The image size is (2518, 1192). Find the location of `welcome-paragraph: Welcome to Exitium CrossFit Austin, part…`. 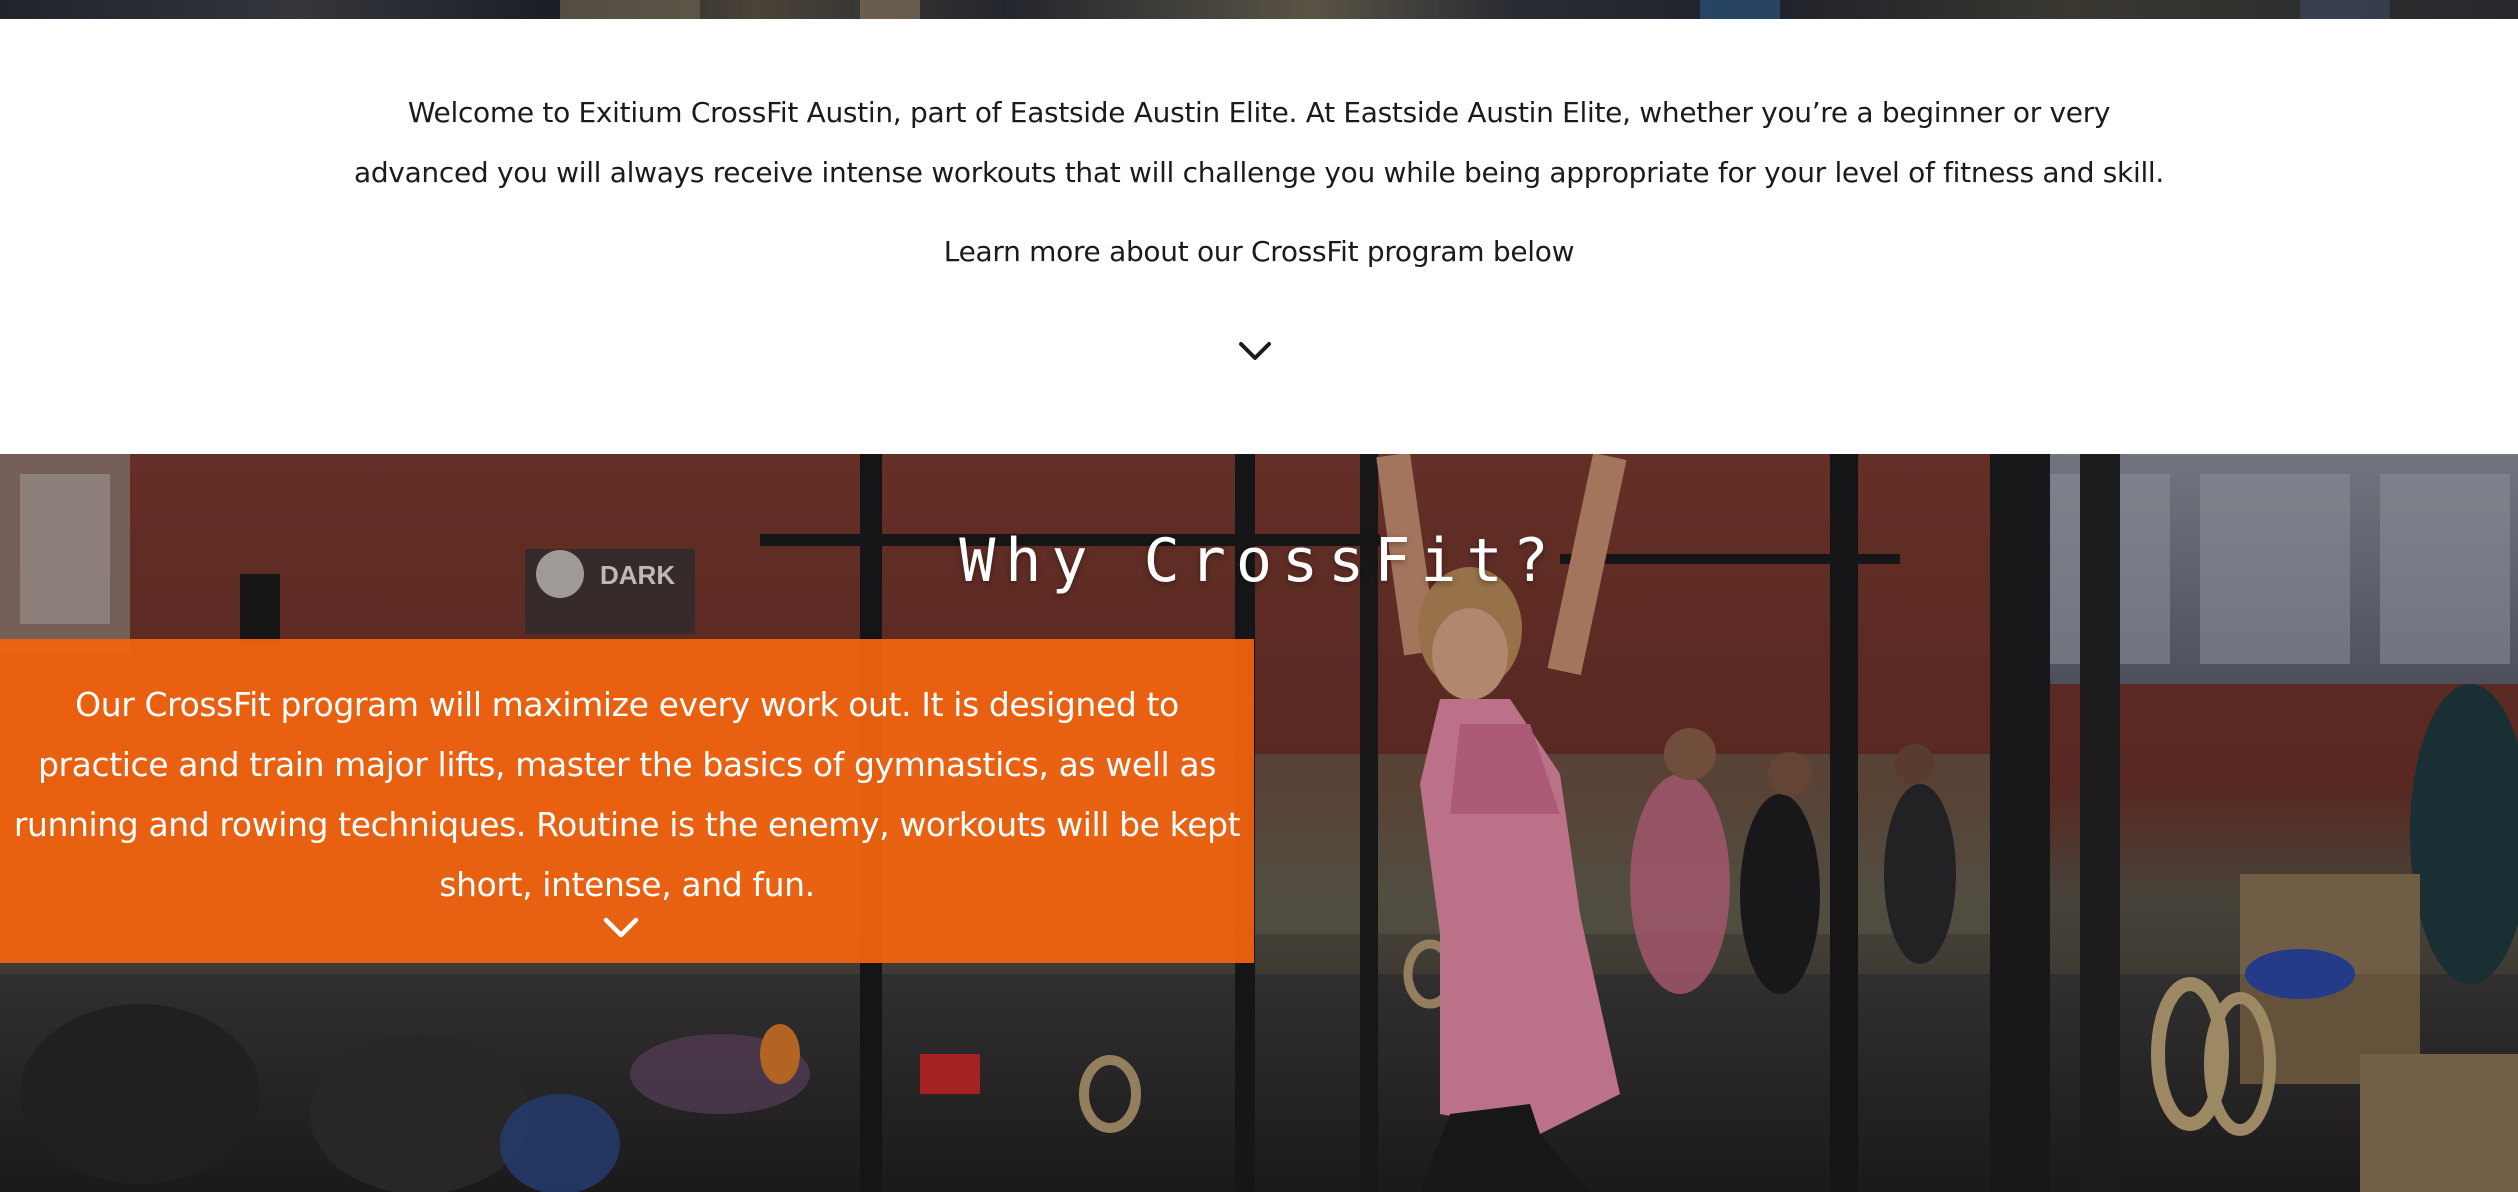

welcome-paragraph: Welcome to Exitium CrossFit Austin, part… is located at coordinates (1259, 142).